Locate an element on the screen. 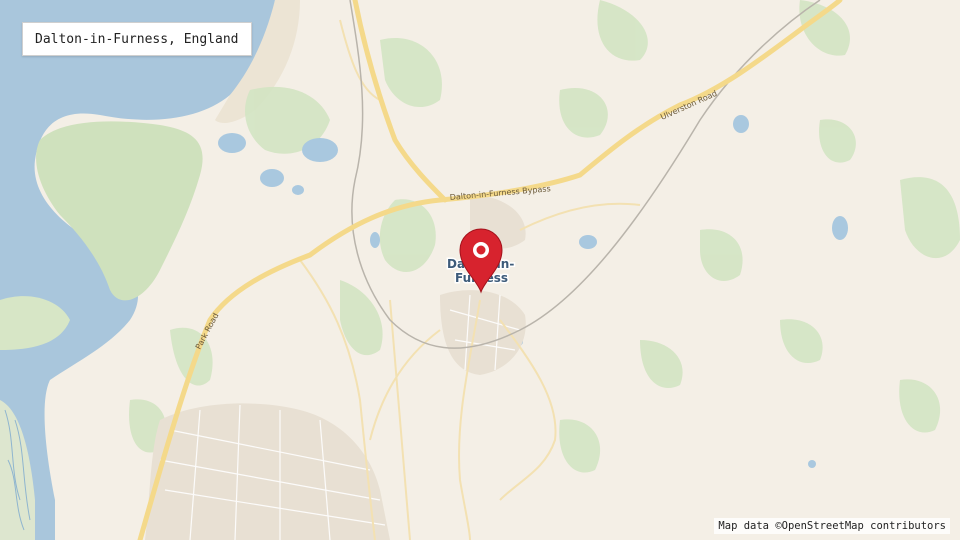  map-title-box: Dalton-in-Furness, England is located at coordinates (137, 39).